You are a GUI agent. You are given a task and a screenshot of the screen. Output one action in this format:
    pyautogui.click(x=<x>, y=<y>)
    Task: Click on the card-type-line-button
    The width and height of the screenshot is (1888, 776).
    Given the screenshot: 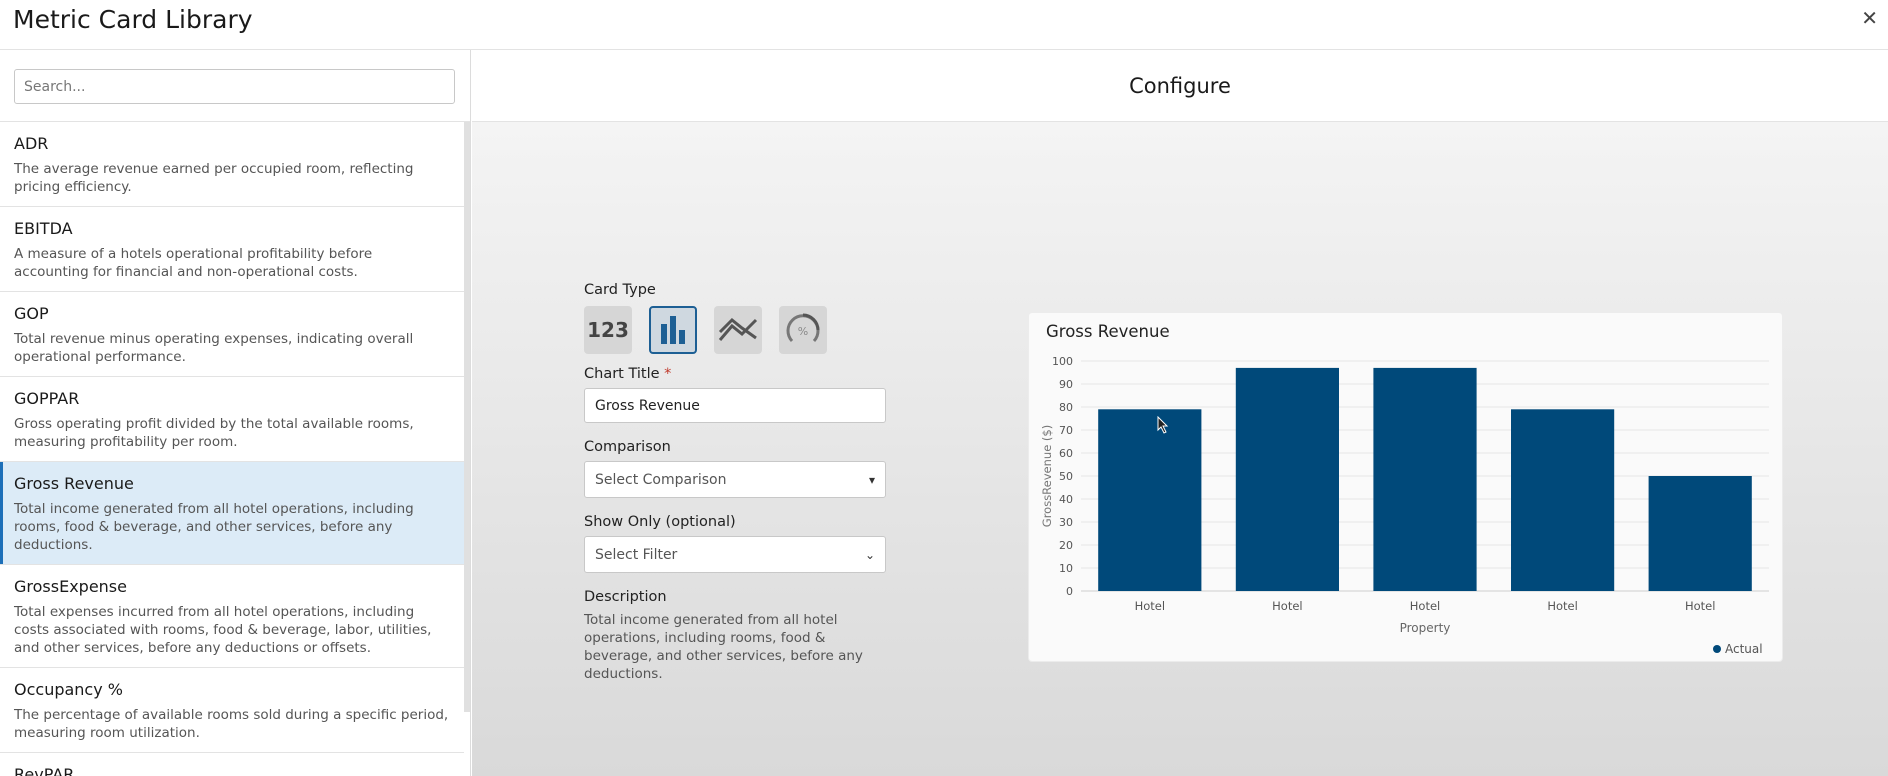 What is the action you would take?
    pyautogui.click(x=738, y=330)
    